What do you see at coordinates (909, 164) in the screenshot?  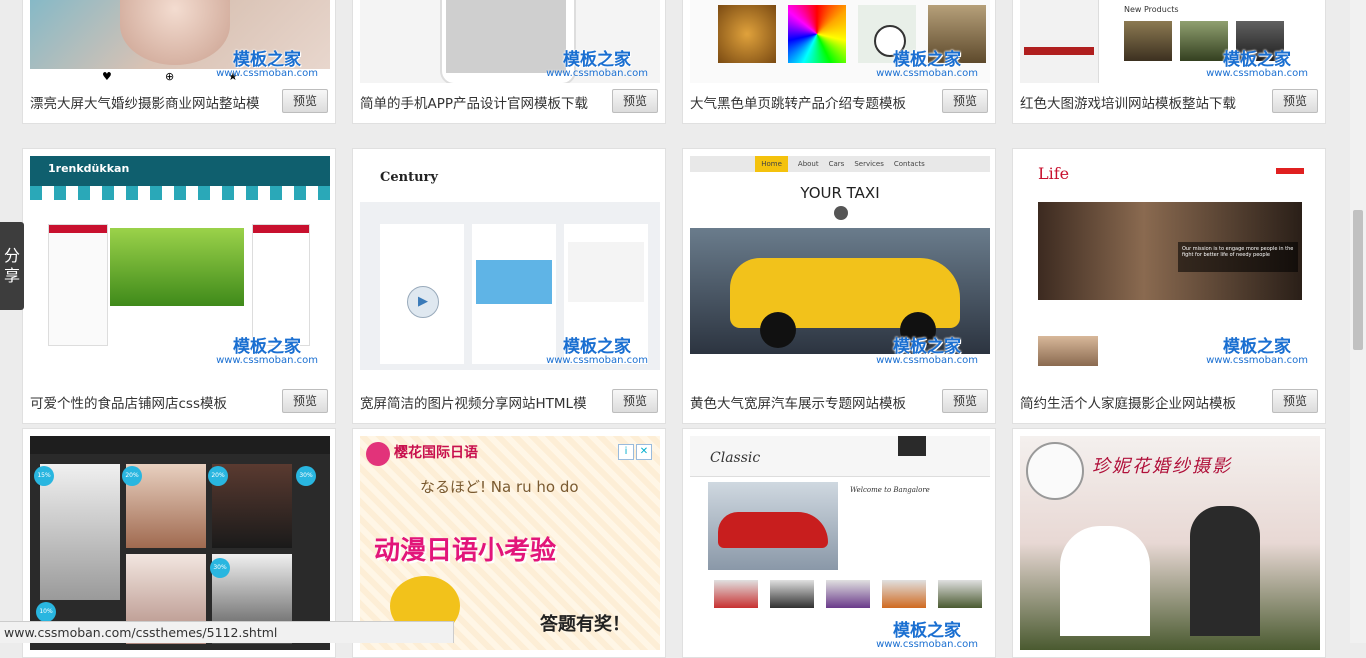 I see `nav-item: Contacts` at bounding box center [909, 164].